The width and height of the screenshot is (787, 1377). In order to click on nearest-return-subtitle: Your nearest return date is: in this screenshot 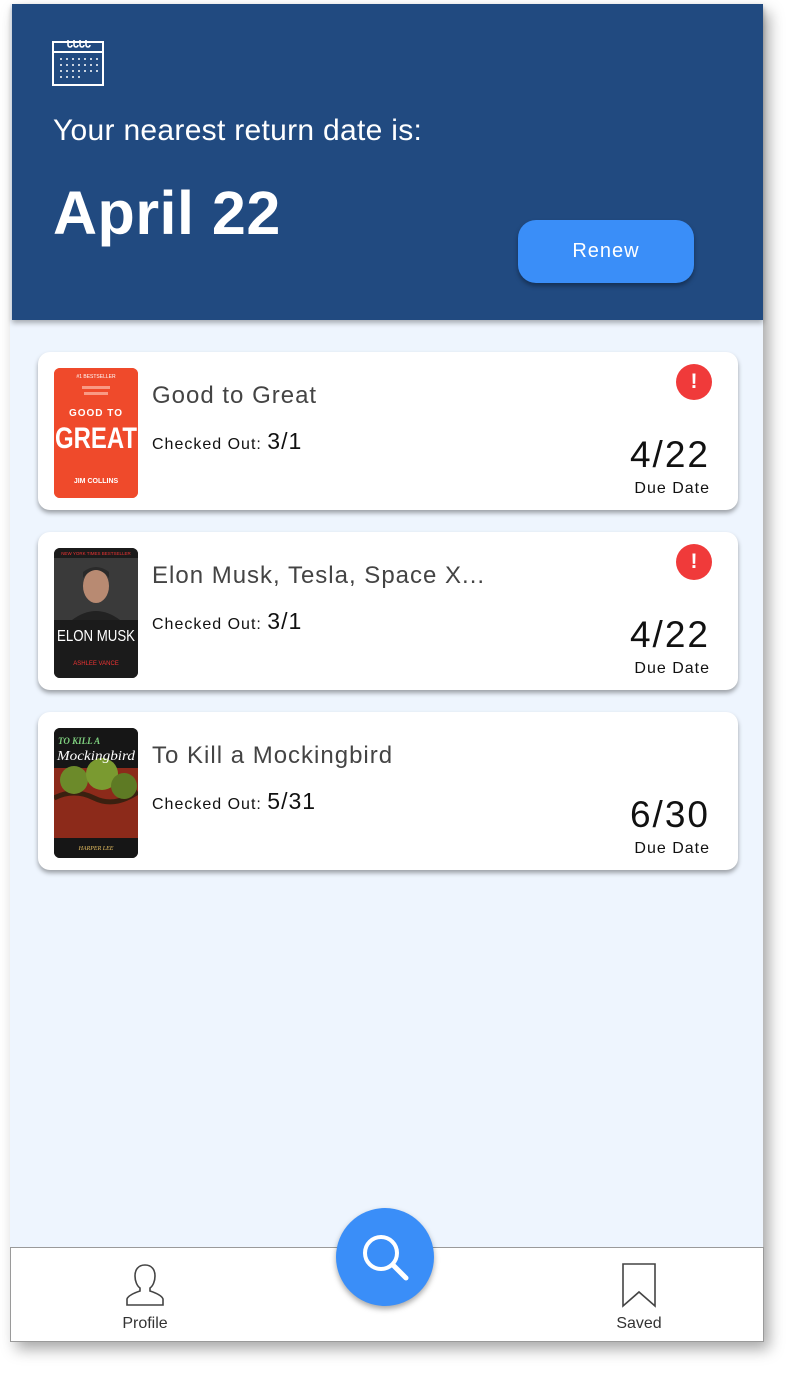, I will do `click(238, 130)`.